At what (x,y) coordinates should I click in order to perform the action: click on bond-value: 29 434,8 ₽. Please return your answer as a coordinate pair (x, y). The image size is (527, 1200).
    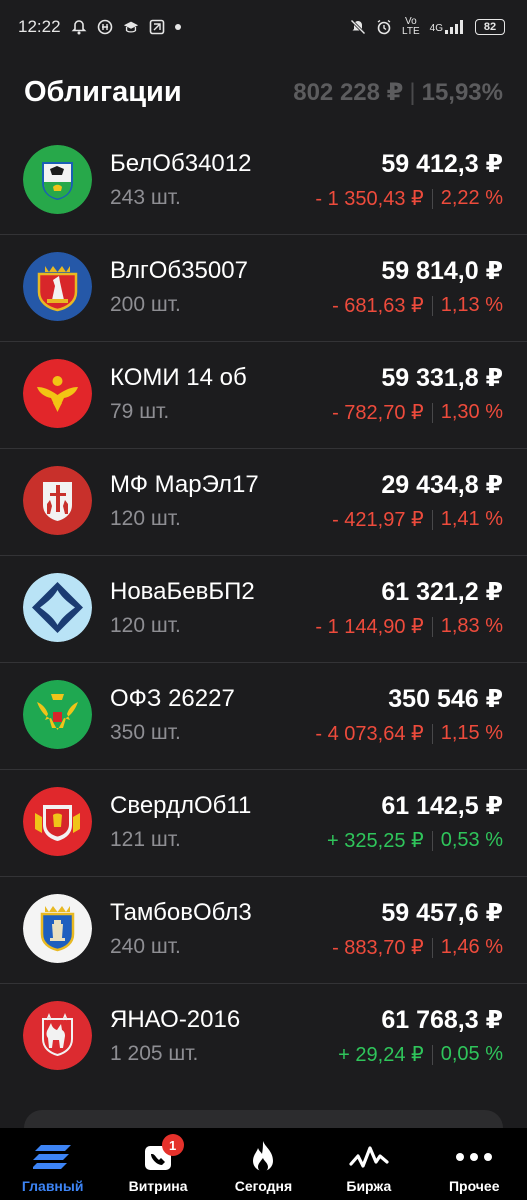
    Looking at the image, I should click on (442, 485).